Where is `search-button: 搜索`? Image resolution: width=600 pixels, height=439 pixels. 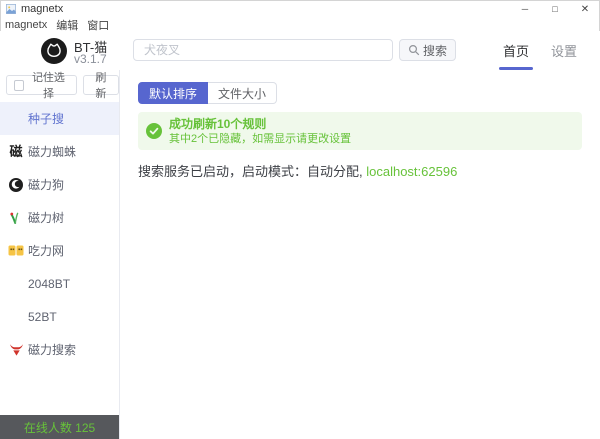 search-button: 搜索 is located at coordinates (428, 50).